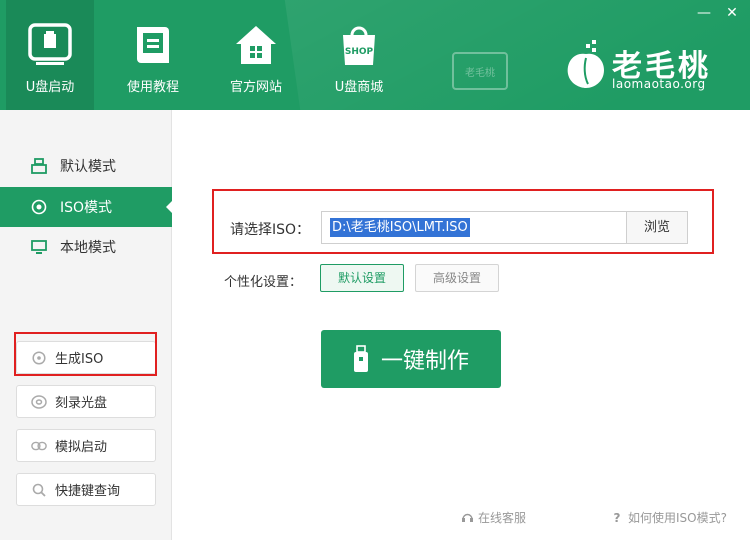  Describe the element at coordinates (39, 166) in the screenshot. I see `usb-icon` at that location.